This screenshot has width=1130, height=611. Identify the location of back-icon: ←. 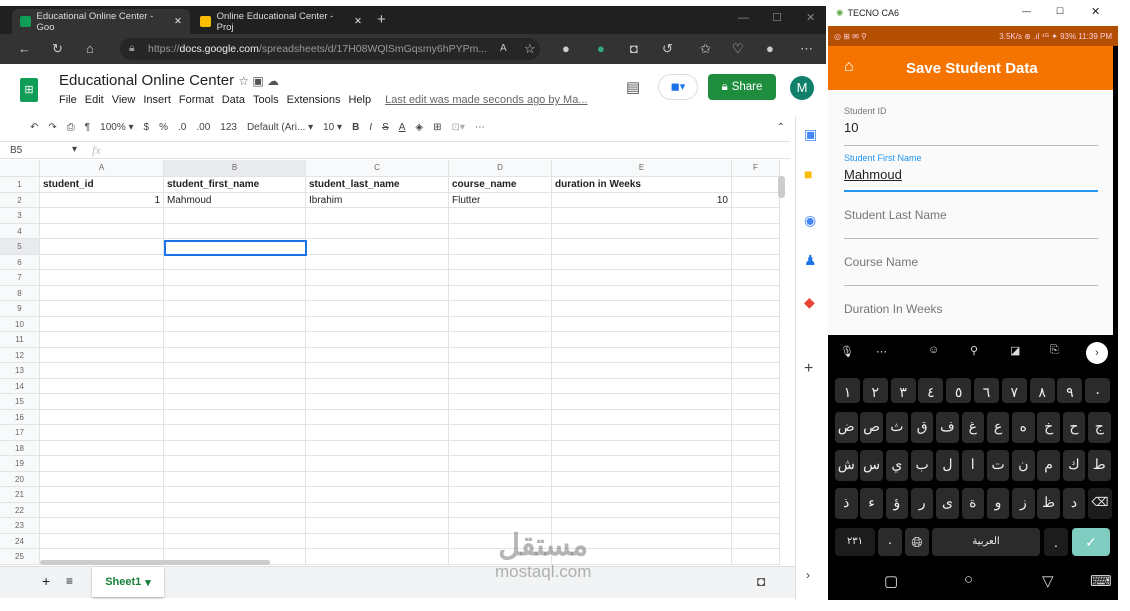
(24, 48).